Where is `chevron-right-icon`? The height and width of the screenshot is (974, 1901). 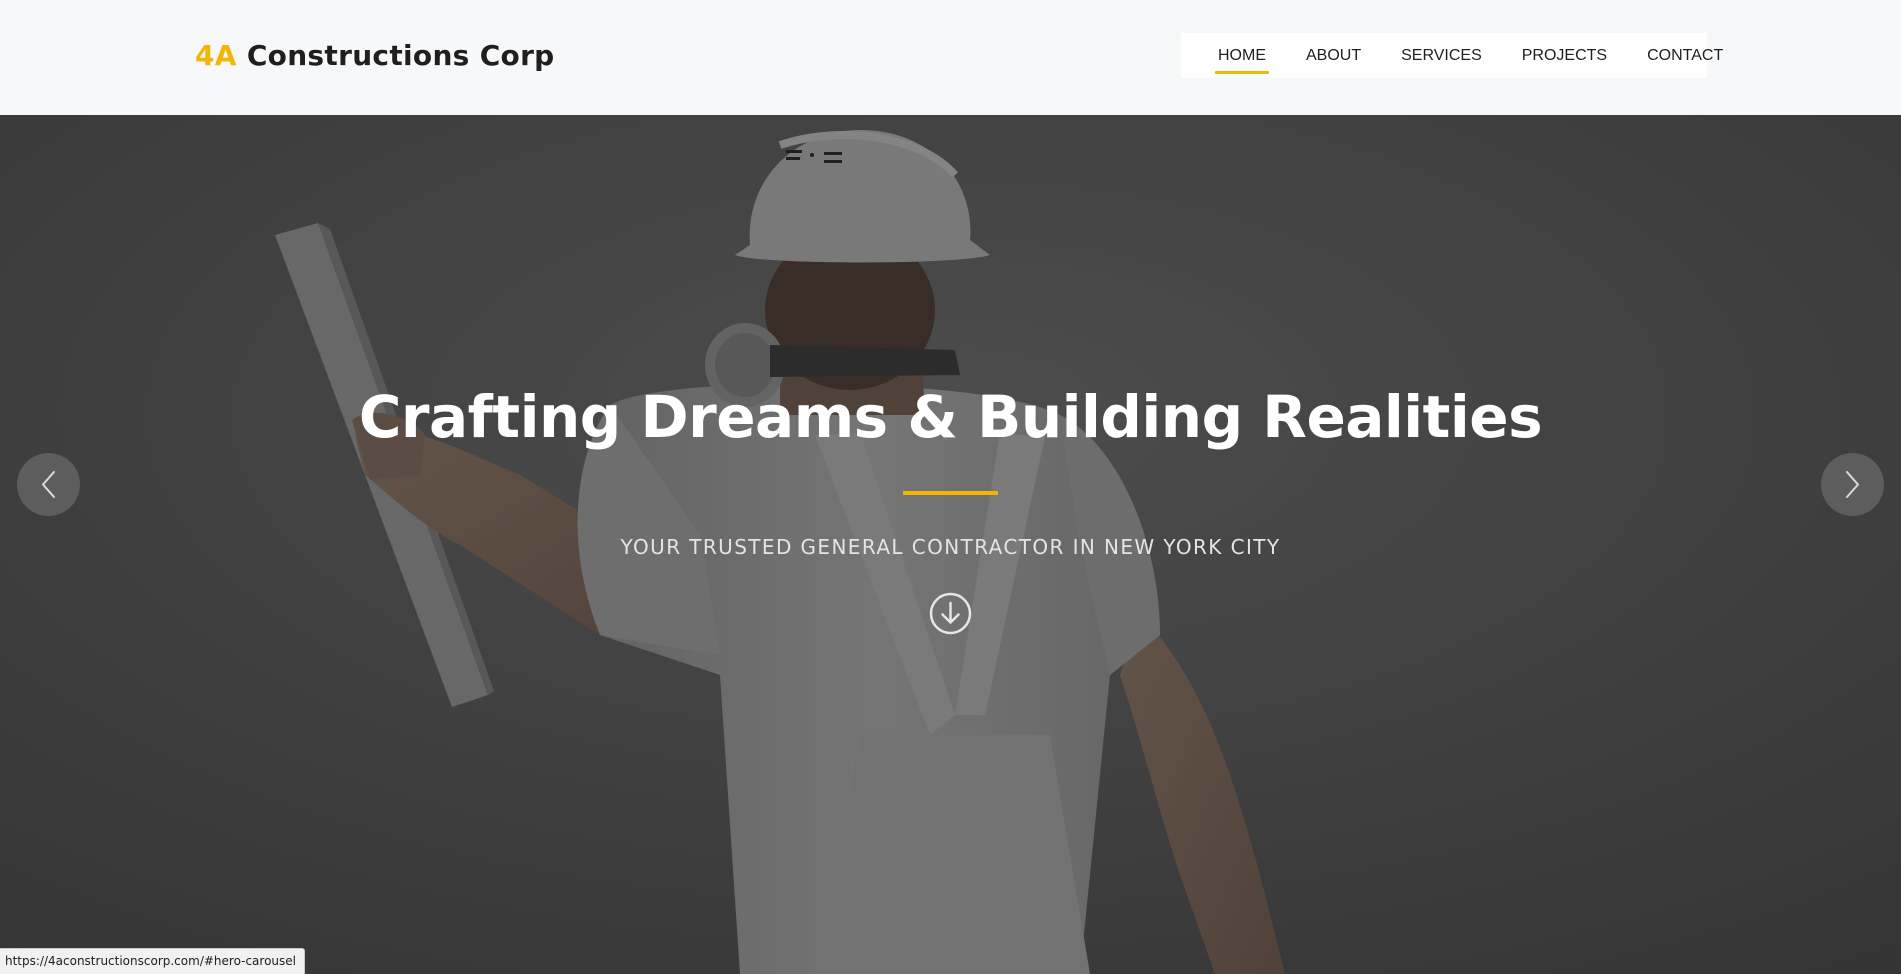 chevron-right-icon is located at coordinates (1852, 484).